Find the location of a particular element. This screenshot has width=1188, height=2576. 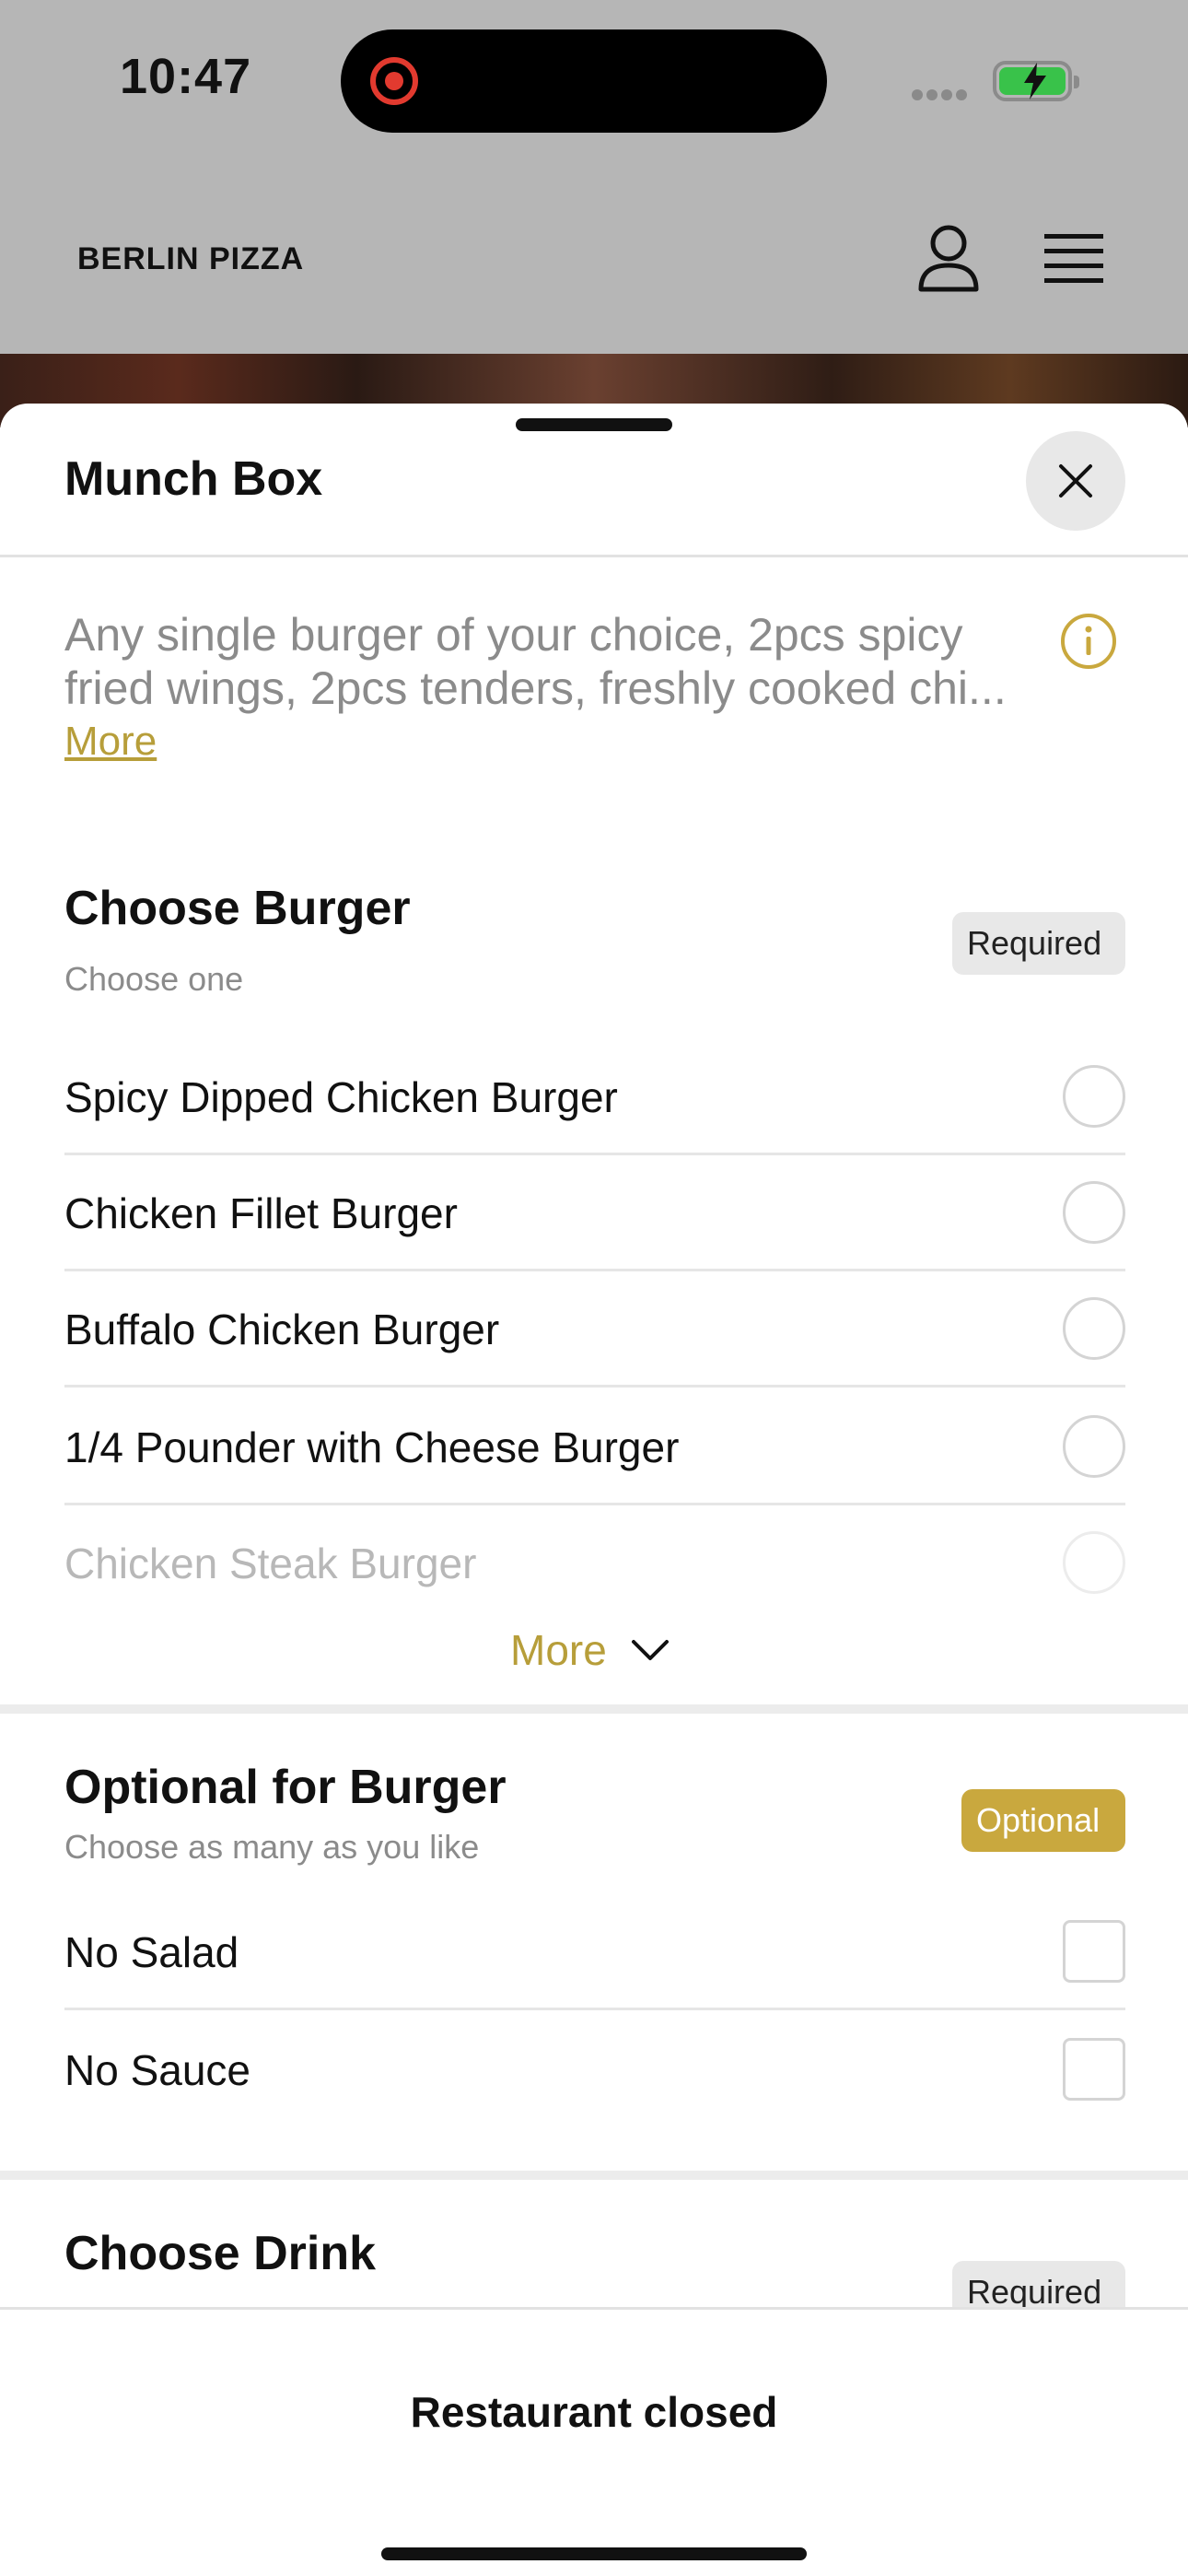

burger-option: Spicy Dipped Chicken Burger is located at coordinates (594, 1097).